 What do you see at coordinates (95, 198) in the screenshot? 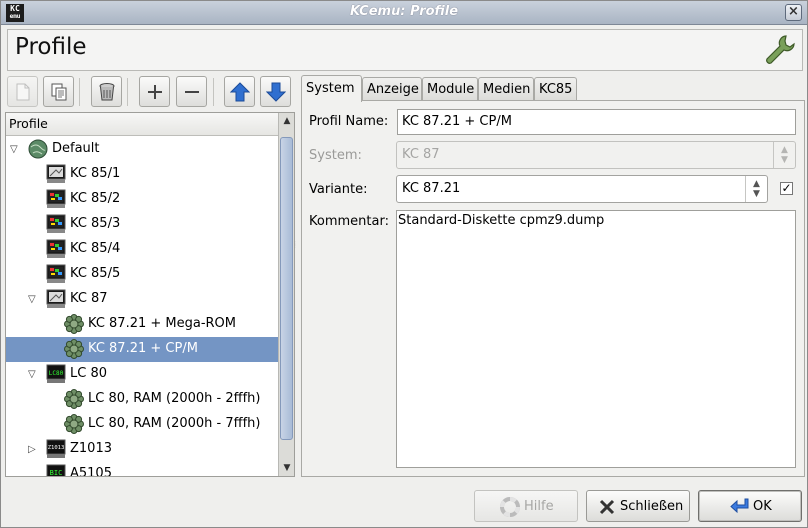
I see `tree-row-label: KC 85/2` at bounding box center [95, 198].